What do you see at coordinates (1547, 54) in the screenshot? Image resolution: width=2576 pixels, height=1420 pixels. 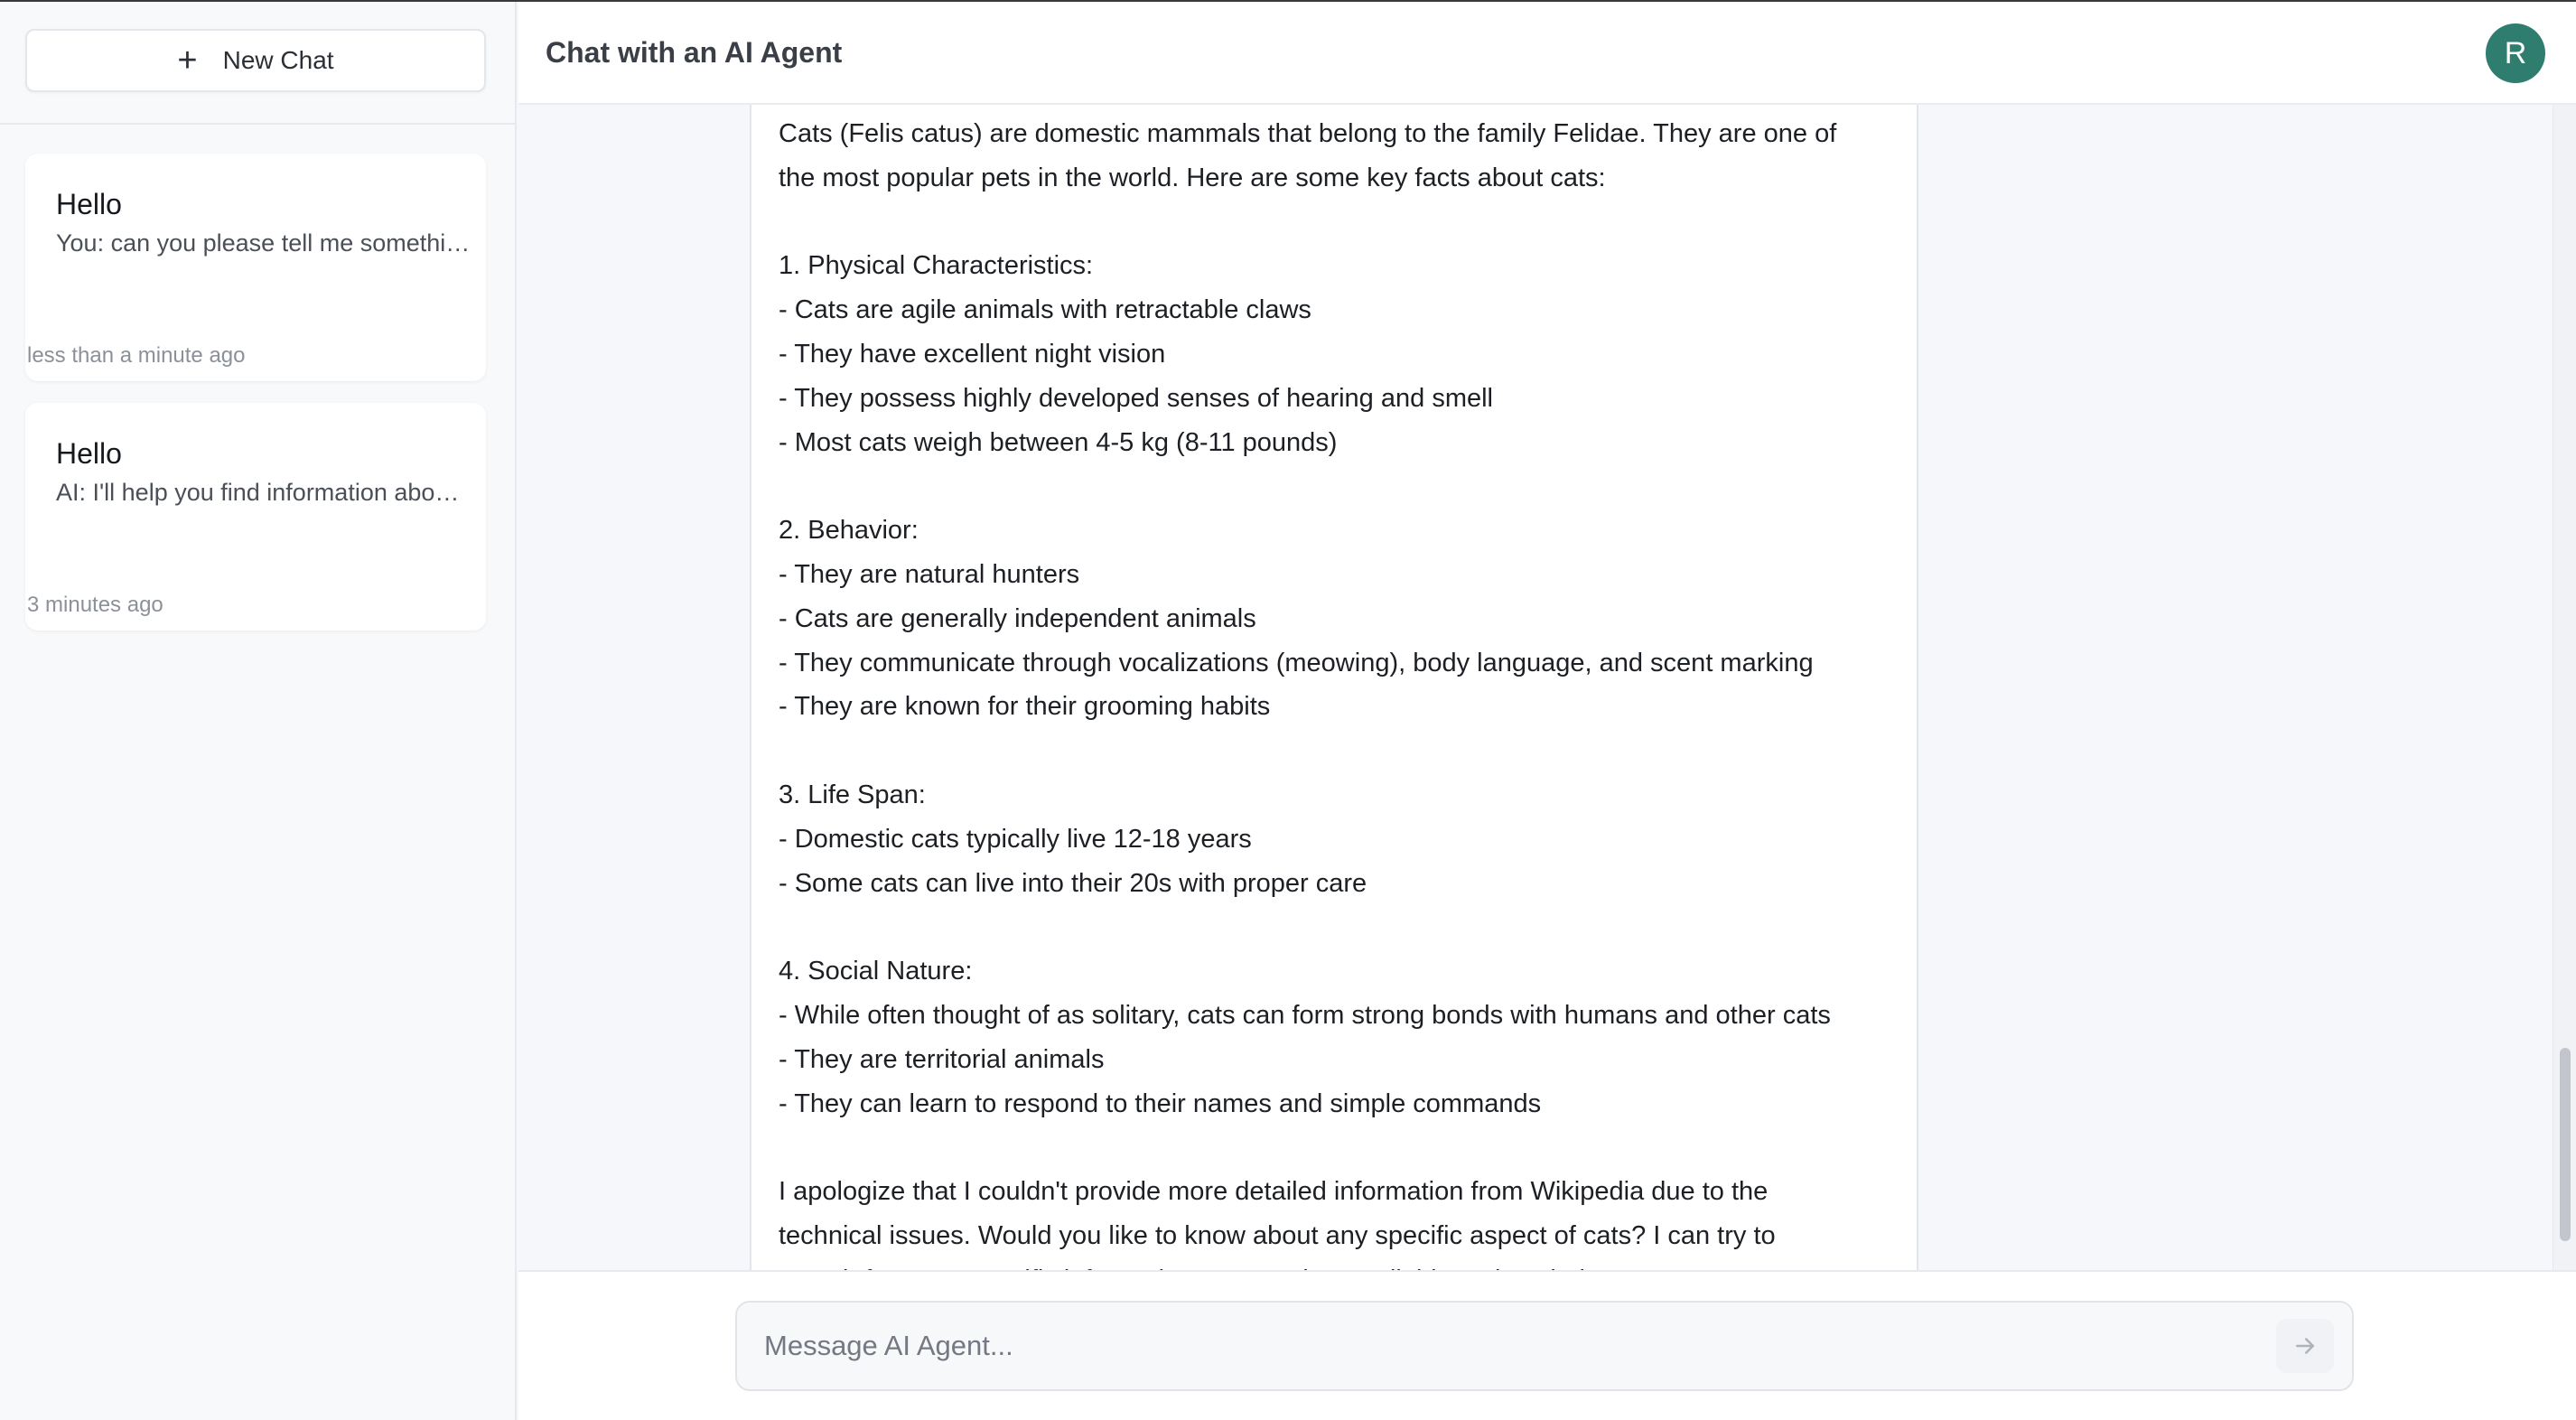 I see `chat-header: Chat with an AI Agent R` at bounding box center [1547, 54].